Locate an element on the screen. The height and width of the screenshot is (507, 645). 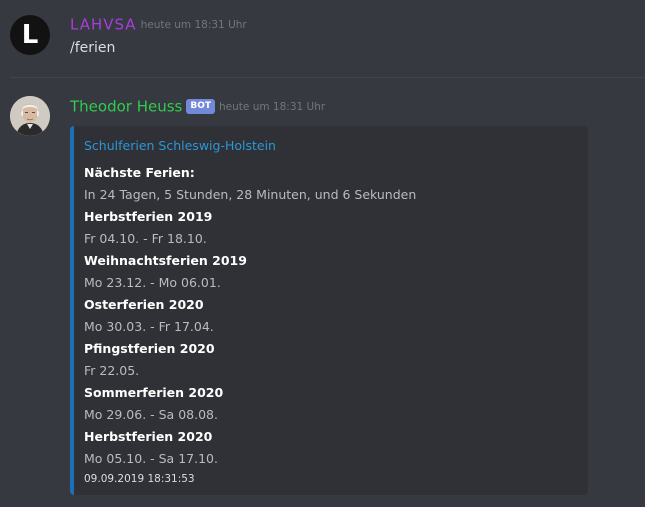
embed-field-value: Fr 04.10. - Fr 18.10. is located at coordinates (145, 238).